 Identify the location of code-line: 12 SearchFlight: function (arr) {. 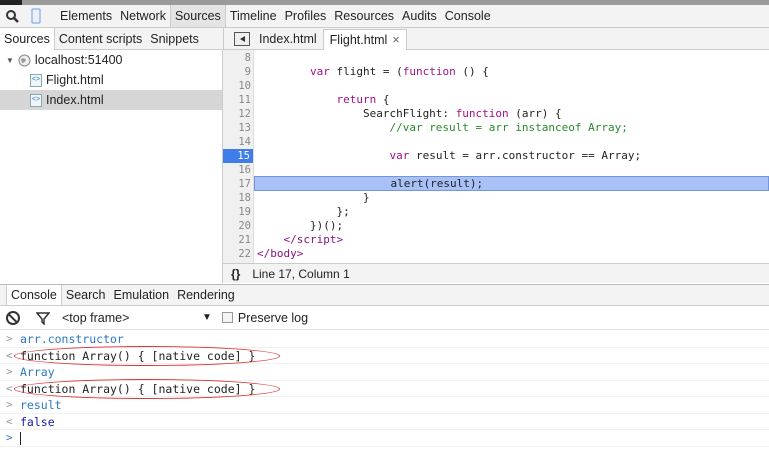
(496, 114).